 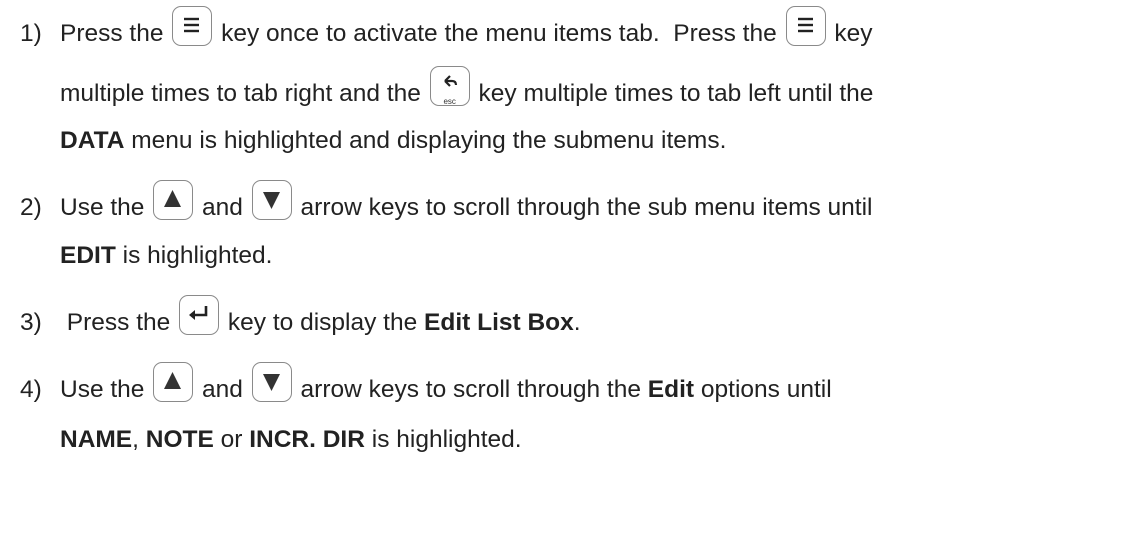 What do you see at coordinates (179, 439) in the screenshot?
I see `bold-term: NOTE` at bounding box center [179, 439].